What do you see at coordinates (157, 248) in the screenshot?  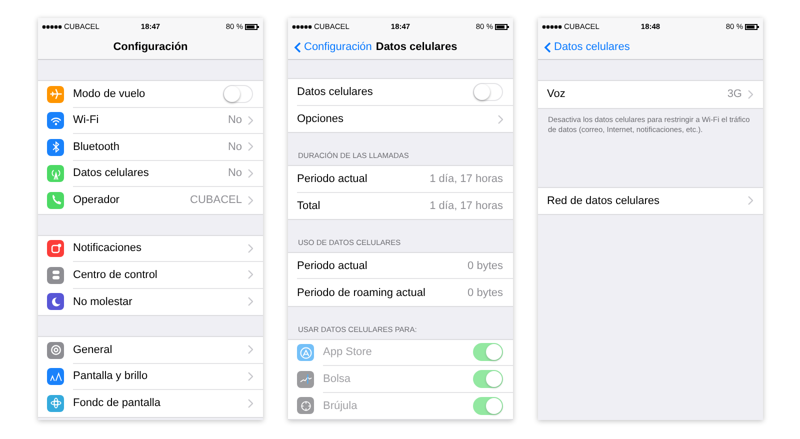 I see `row-label: Notificaciones` at bounding box center [157, 248].